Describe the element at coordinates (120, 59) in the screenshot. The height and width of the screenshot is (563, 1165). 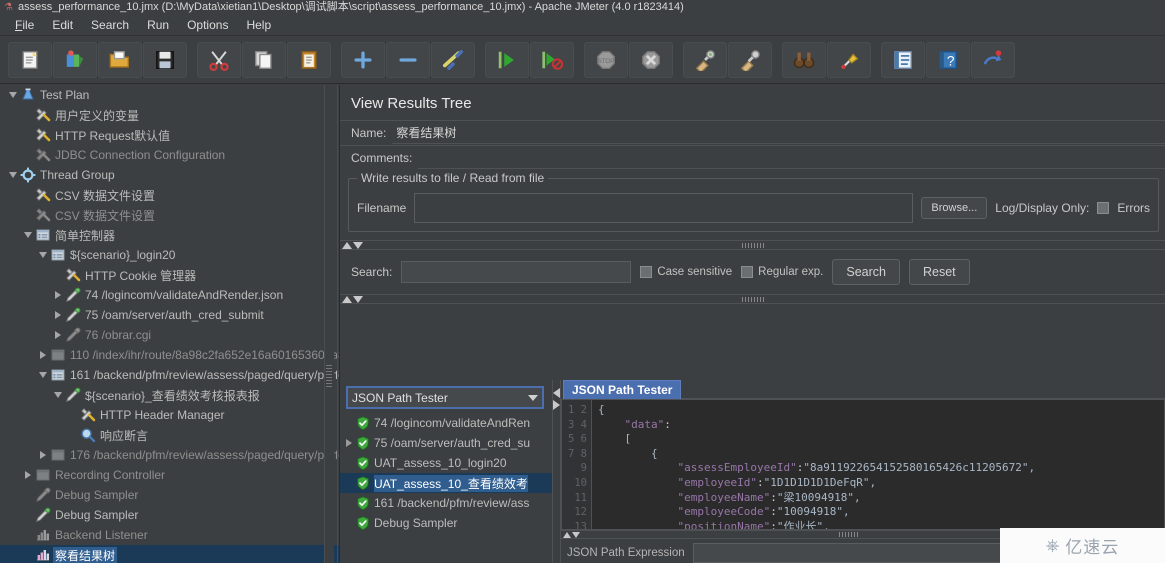
I see `open-button` at that location.